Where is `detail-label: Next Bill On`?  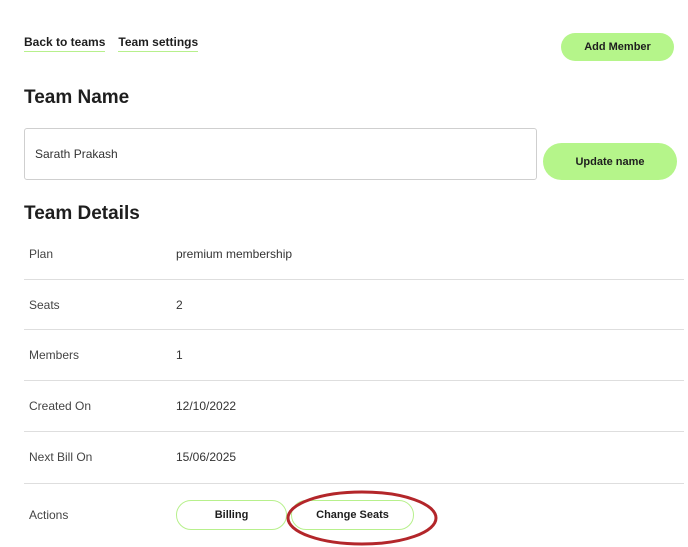
detail-label: Next Bill On is located at coordinates (61, 457).